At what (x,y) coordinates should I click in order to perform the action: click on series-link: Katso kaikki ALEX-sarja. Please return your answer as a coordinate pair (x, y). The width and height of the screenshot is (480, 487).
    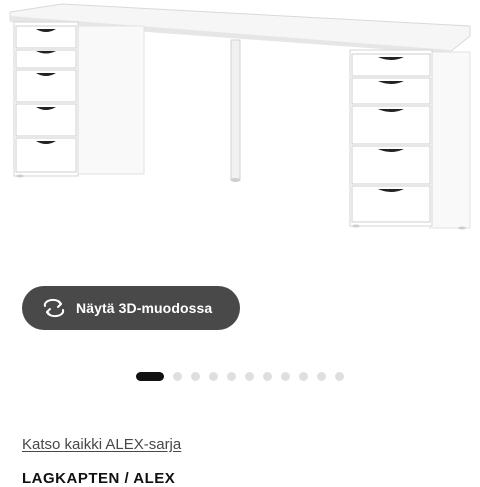
    Looking at the image, I should click on (101, 444).